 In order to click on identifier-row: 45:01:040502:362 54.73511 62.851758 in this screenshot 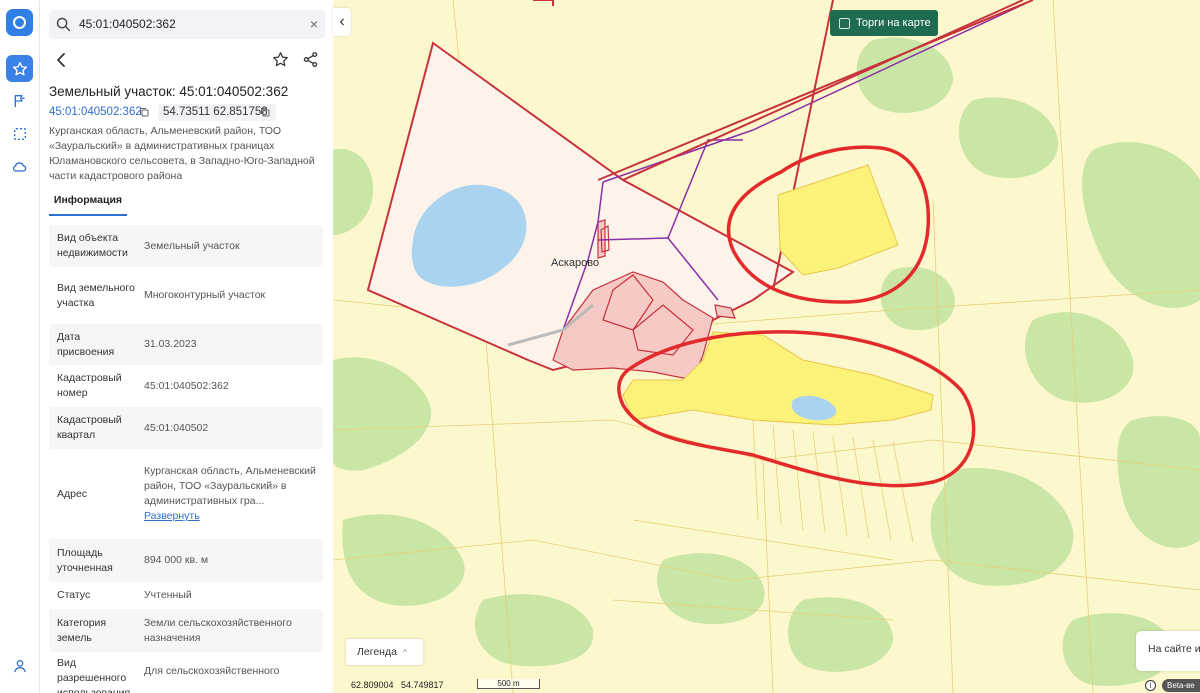, I will do `click(189, 112)`.